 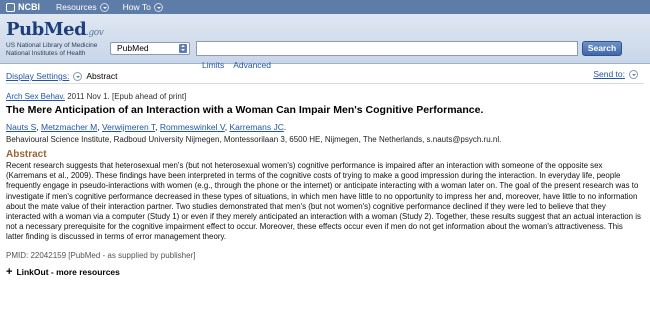 I want to click on author-link: Metzmacher M, so click(x=69, y=127).